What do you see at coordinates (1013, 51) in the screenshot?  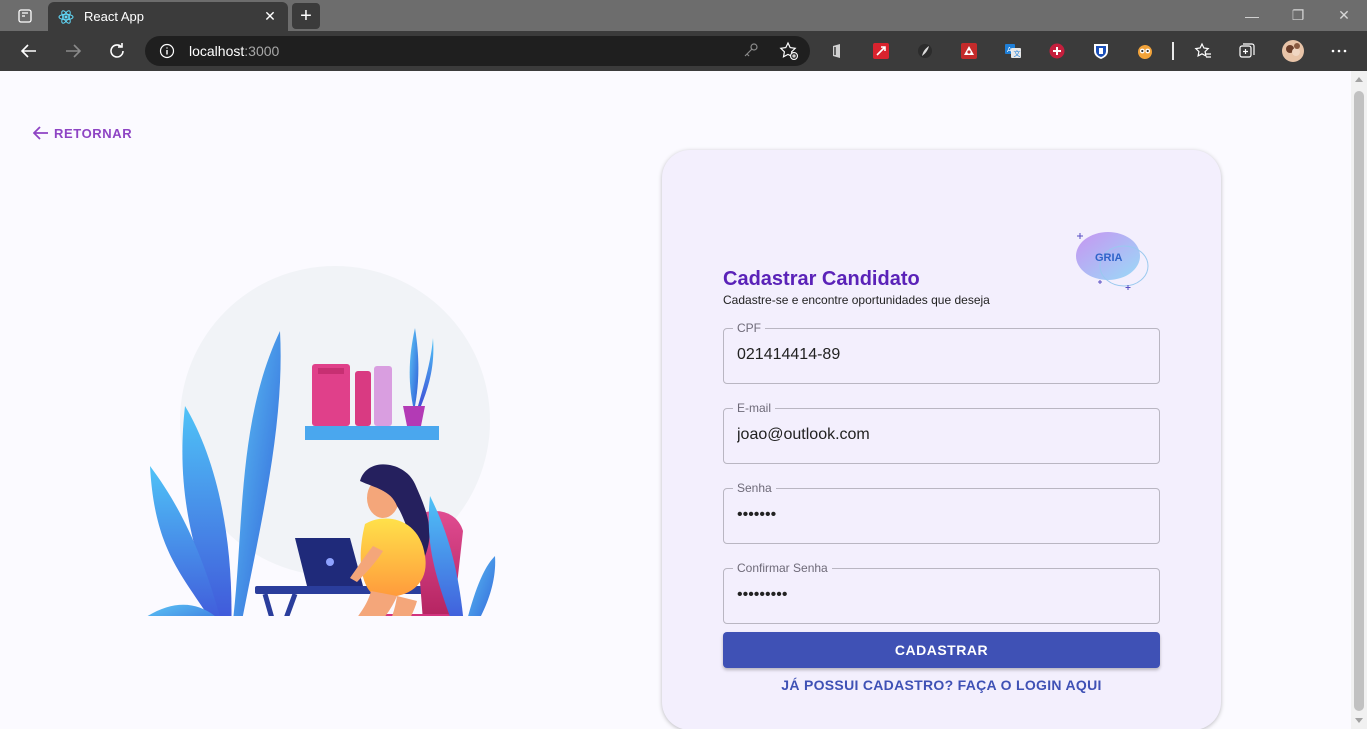 I see `translate-icon: A文` at bounding box center [1013, 51].